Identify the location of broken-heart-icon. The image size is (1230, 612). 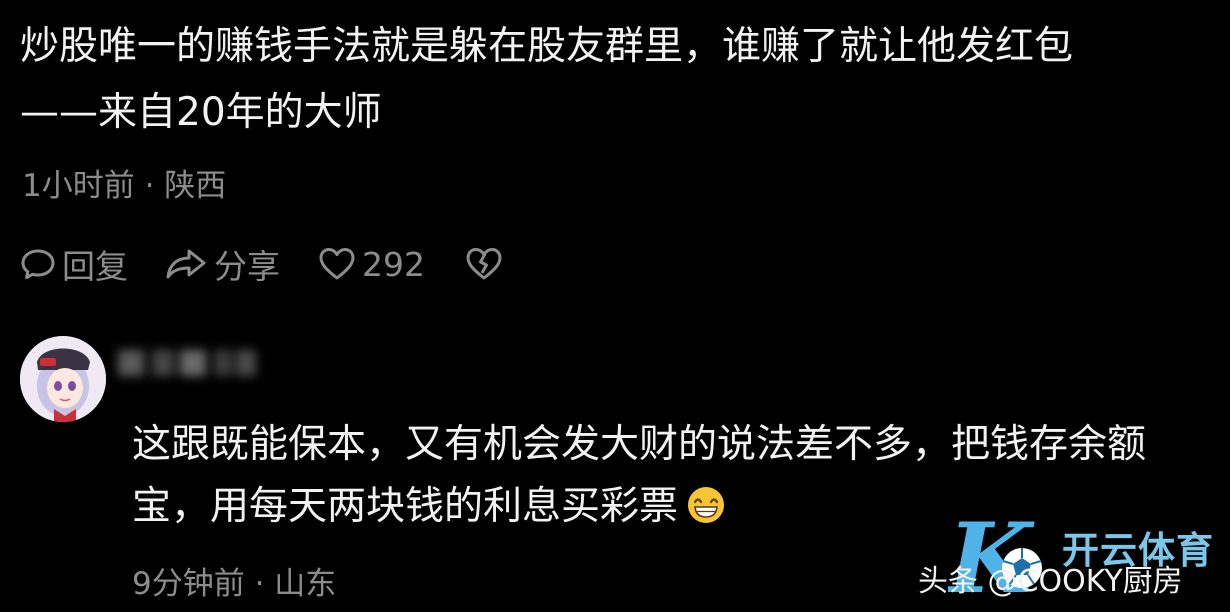
(484, 264).